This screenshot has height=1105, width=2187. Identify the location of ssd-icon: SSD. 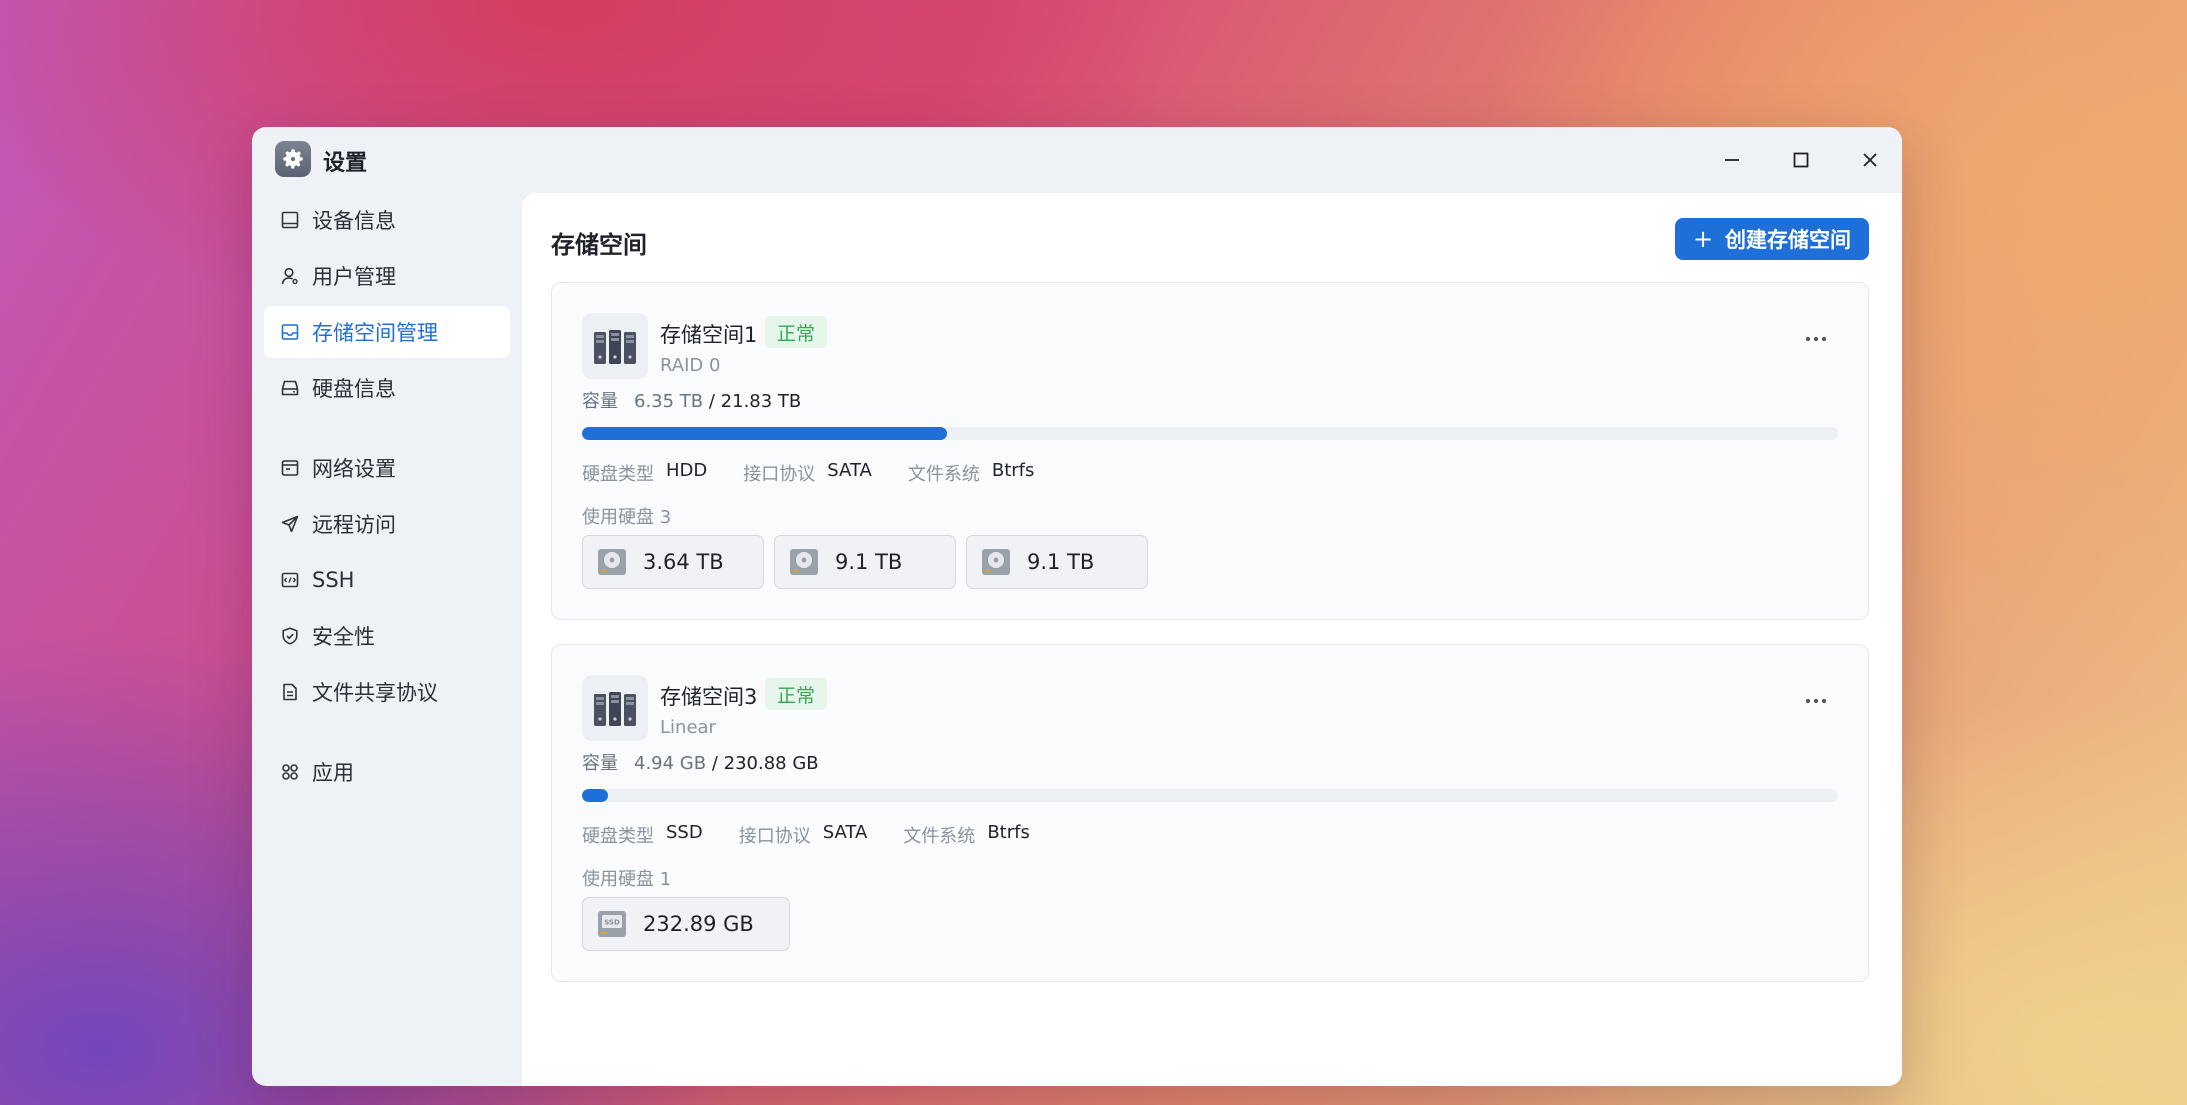
(612, 924).